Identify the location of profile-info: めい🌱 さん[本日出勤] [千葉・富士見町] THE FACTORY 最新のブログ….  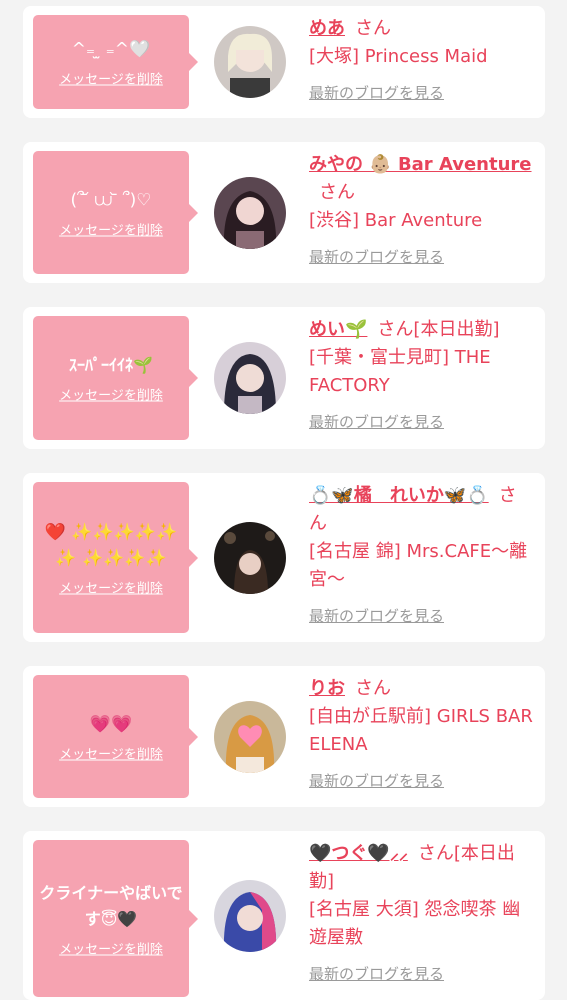
(421, 376).